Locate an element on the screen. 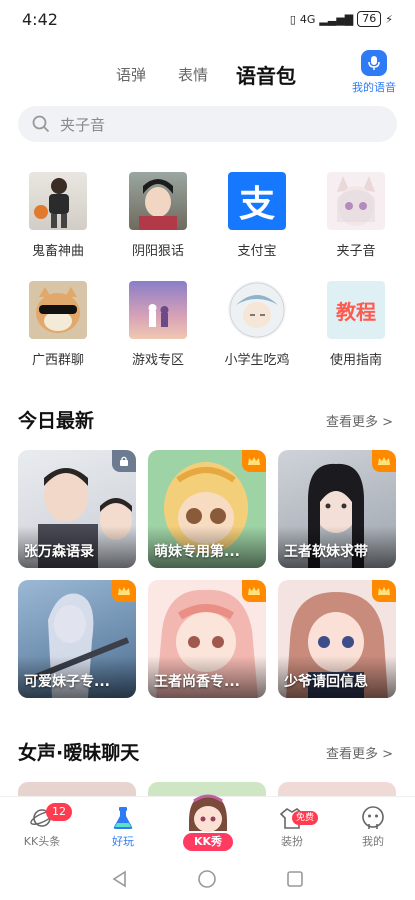 The width and height of the screenshot is (415, 900). card-title: 王者软妹求带 is located at coordinates (326, 552).